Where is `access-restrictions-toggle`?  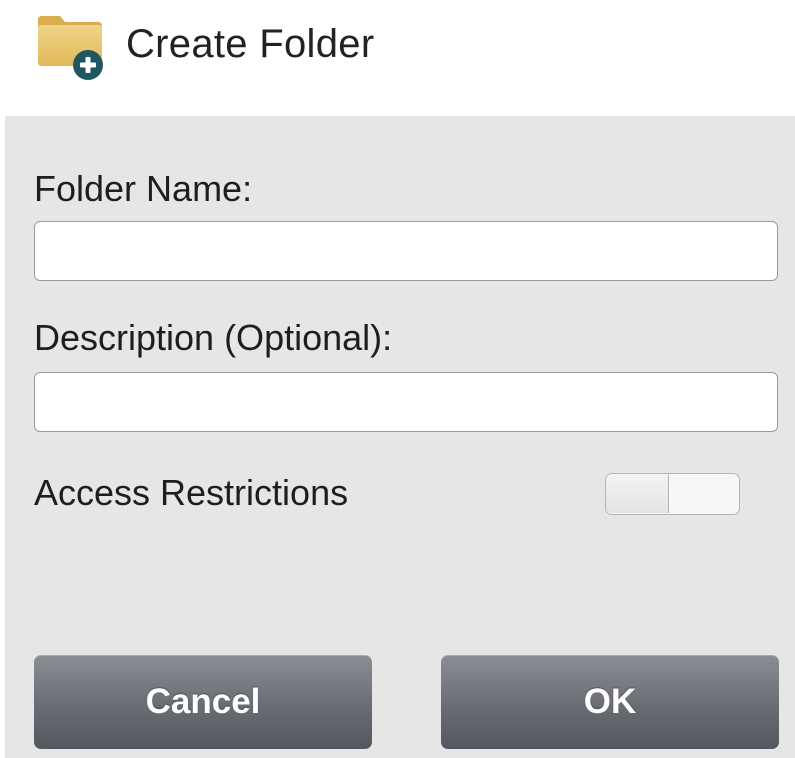 access-restrictions-toggle is located at coordinates (672, 494).